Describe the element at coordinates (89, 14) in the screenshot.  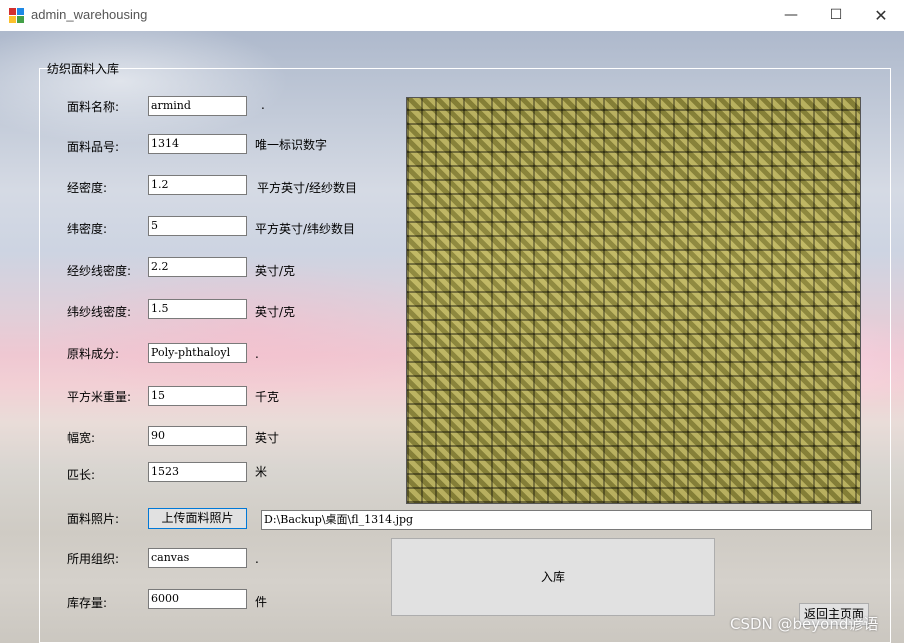
I see `window-title: admin_warehousing` at that location.